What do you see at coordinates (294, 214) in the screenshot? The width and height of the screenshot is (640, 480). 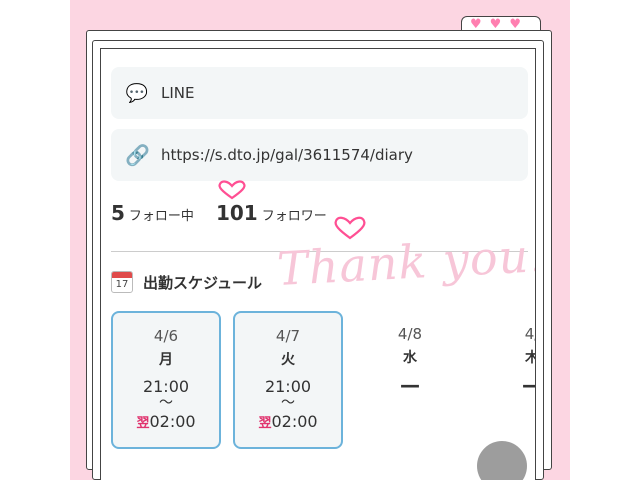 I see `followers-label: フォロワー` at bounding box center [294, 214].